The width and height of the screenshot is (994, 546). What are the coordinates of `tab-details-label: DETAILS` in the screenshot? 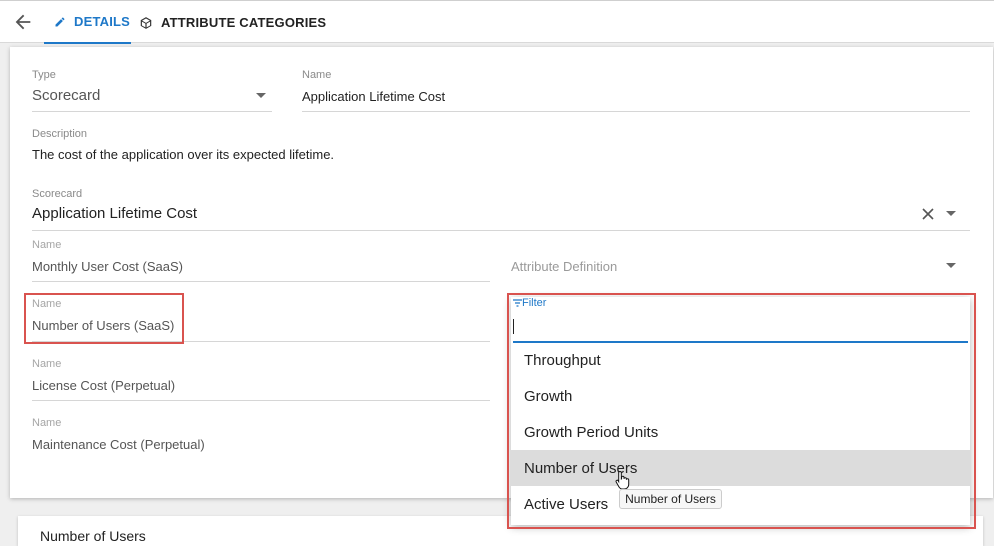 It's located at (102, 21).